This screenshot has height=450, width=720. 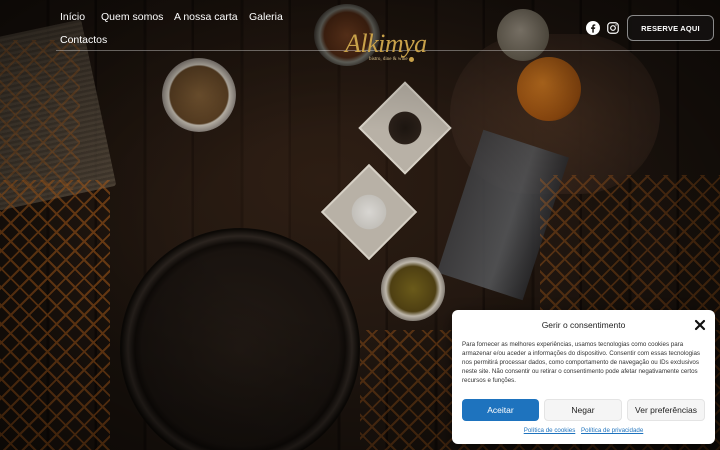 I want to click on logo-dot, so click(x=411, y=59).